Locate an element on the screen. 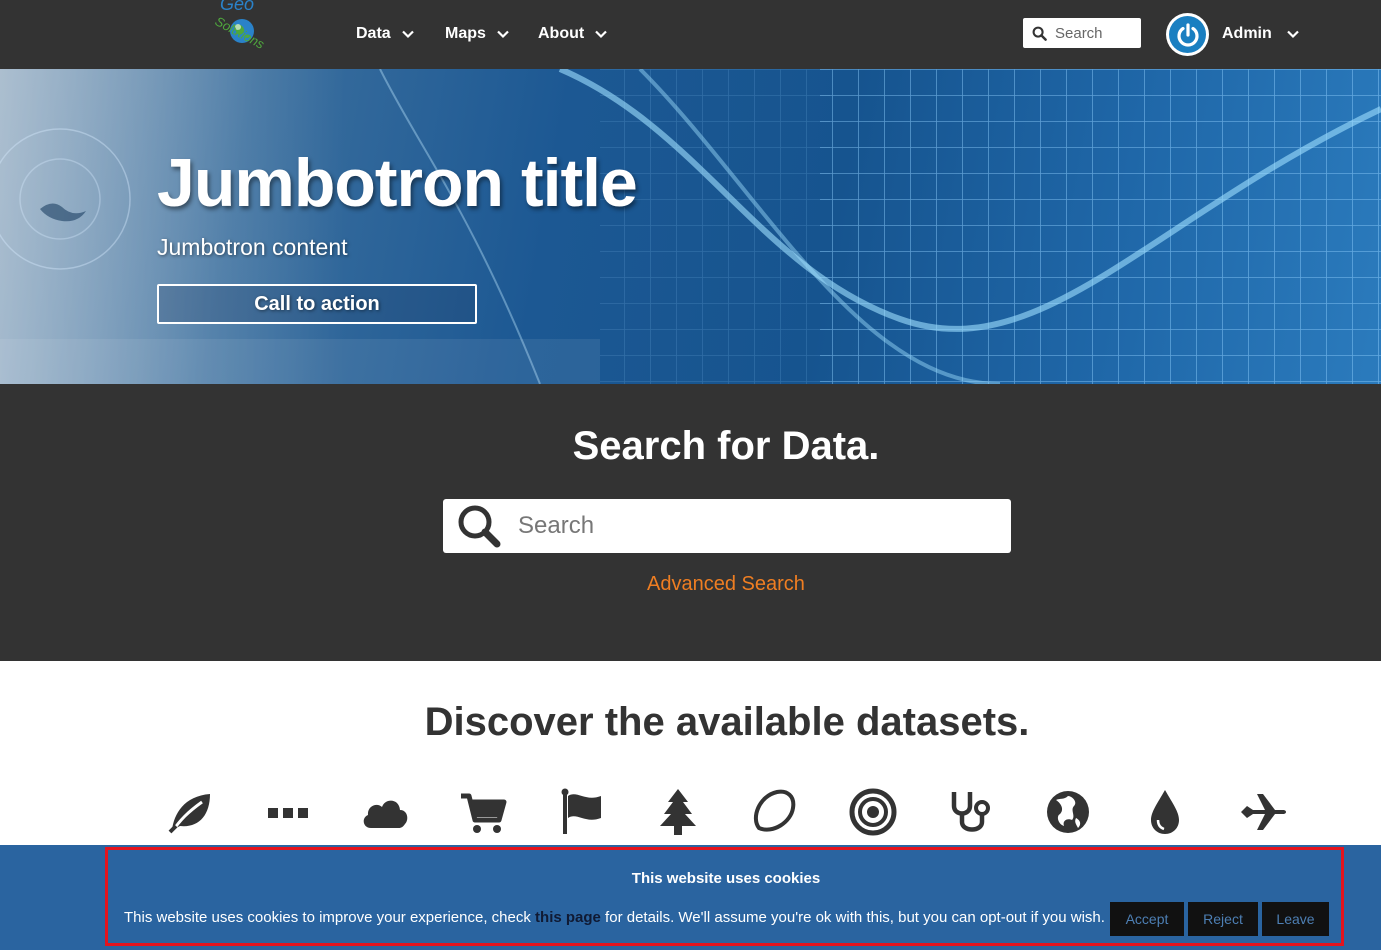 This screenshot has height=950, width=1381. navbar-search-box is located at coordinates (1082, 33).